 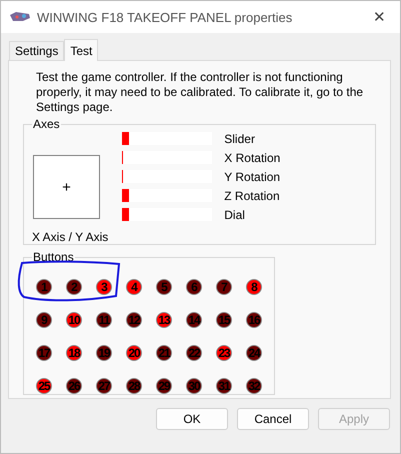 I want to click on axis-label: Slider, so click(x=239, y=139).